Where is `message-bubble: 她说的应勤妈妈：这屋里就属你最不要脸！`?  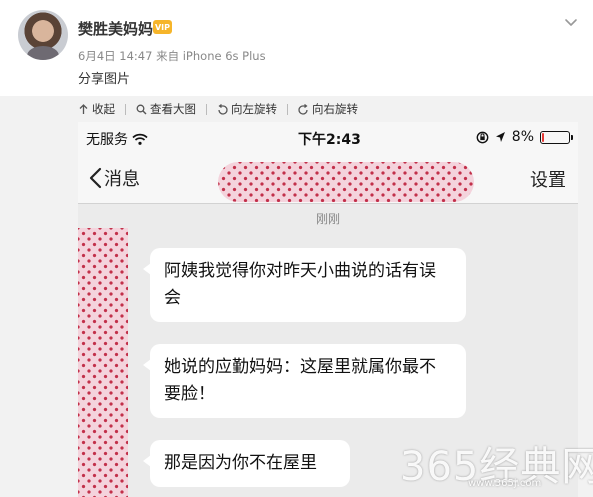 message-bubble: 她说的应勤妈妈：这屋里就属你最不要脸！ is located at coordinates (304, 381).